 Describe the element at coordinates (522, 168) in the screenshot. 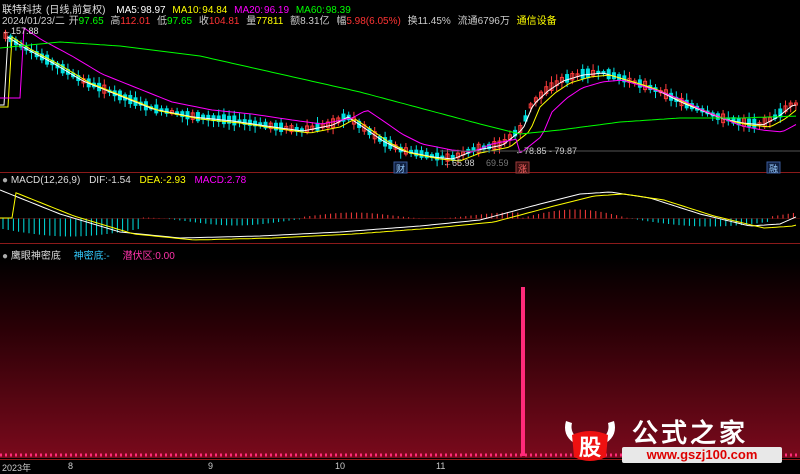

I see `up-tag: 涨` at that location.